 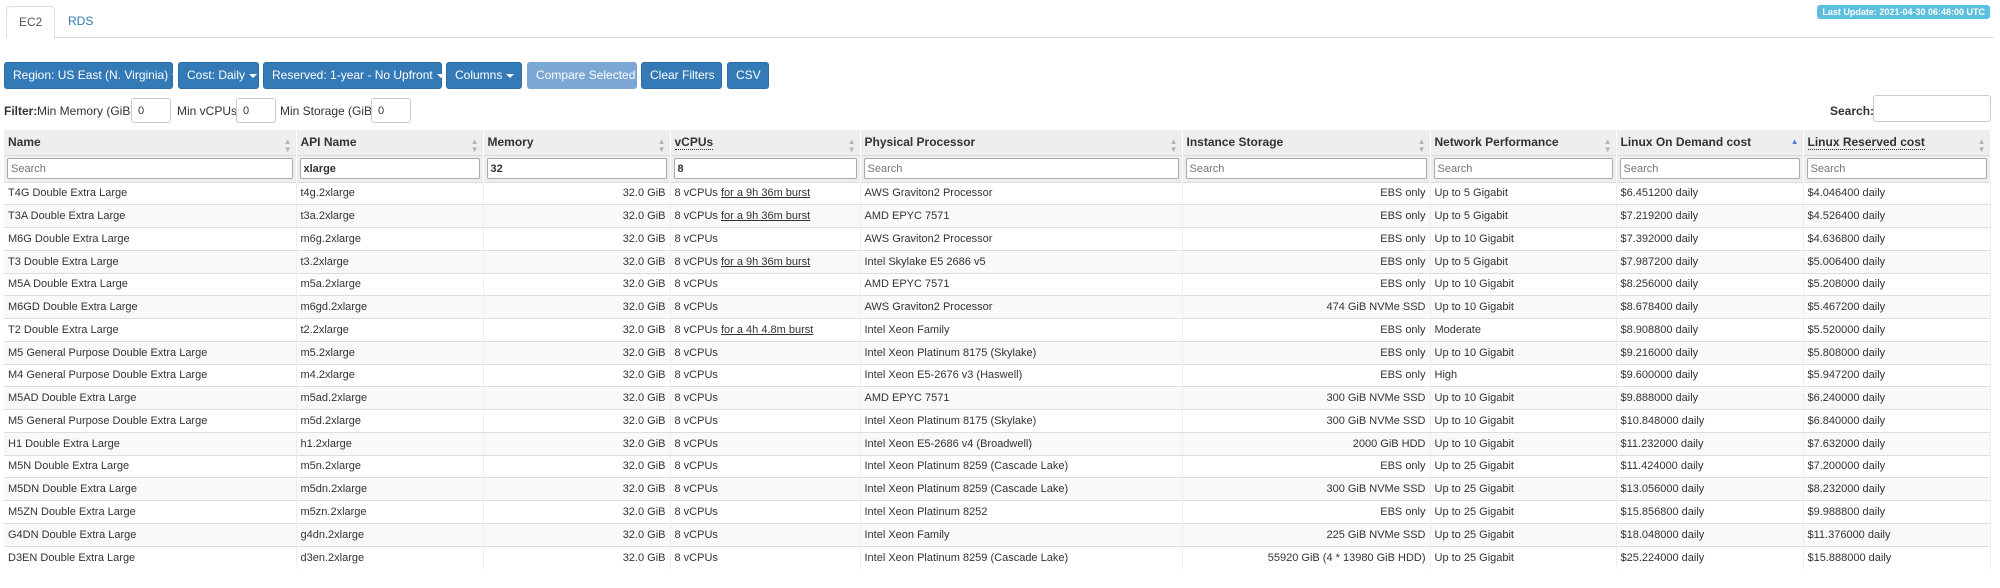 What do you see at coordinates (390, 489) in the screenshot?
I see `cell-api-name: m5dn.2xlarge` at bounding box center [390, 489].